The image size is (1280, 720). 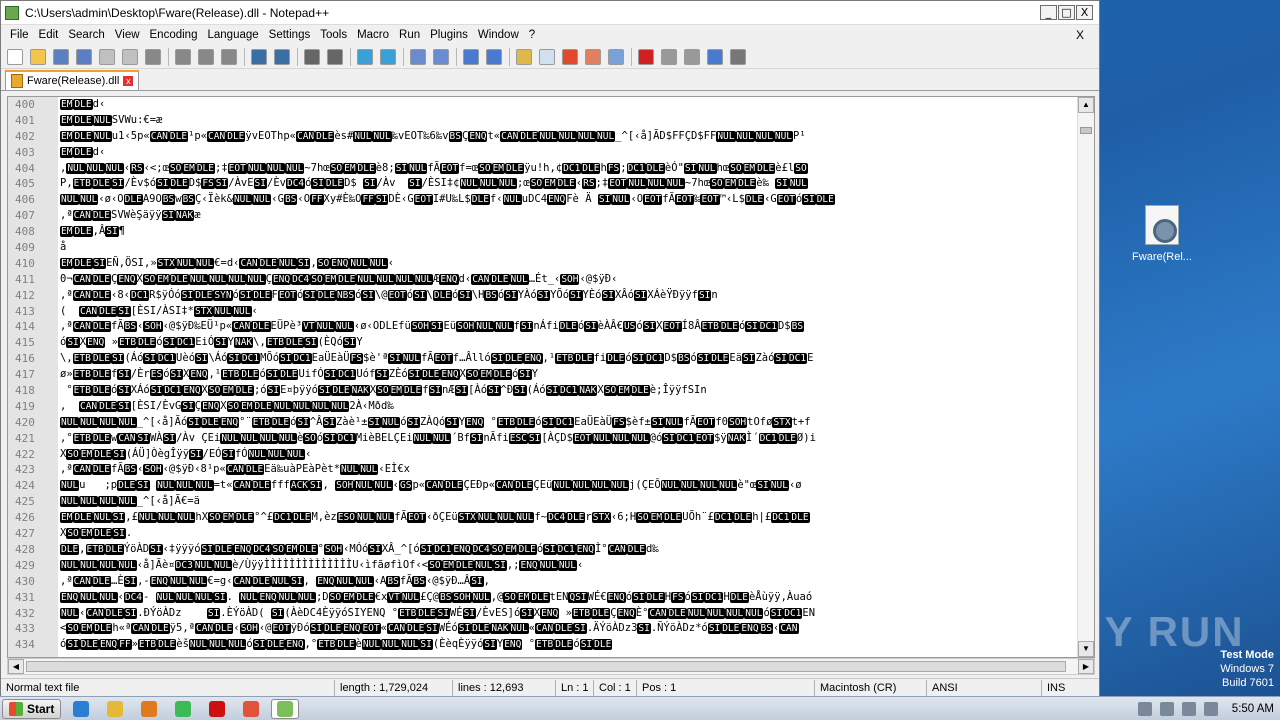 What do you see at coordinates (1086, 130) in the screenshot?
I see `vertical-scroll-thumb` at bounding box center [1086, 130].